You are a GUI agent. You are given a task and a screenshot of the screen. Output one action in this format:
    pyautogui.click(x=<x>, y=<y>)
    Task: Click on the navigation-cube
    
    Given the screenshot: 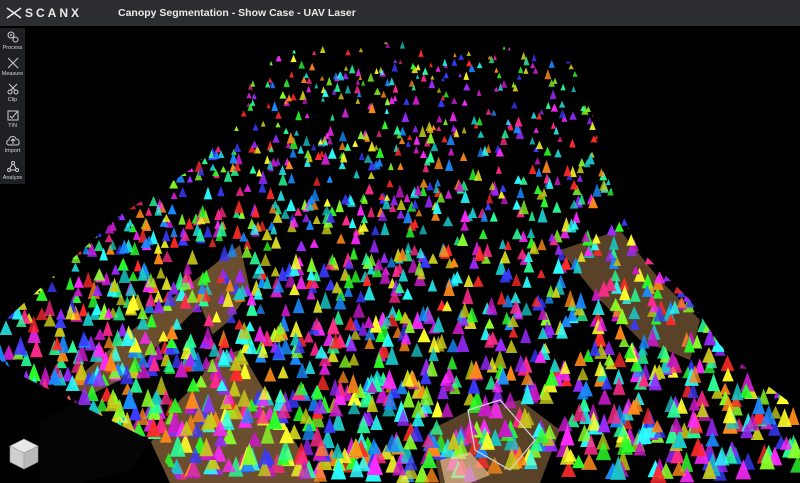 What is the action you would take?
    pyautogui.click(x=24, y=454)
    